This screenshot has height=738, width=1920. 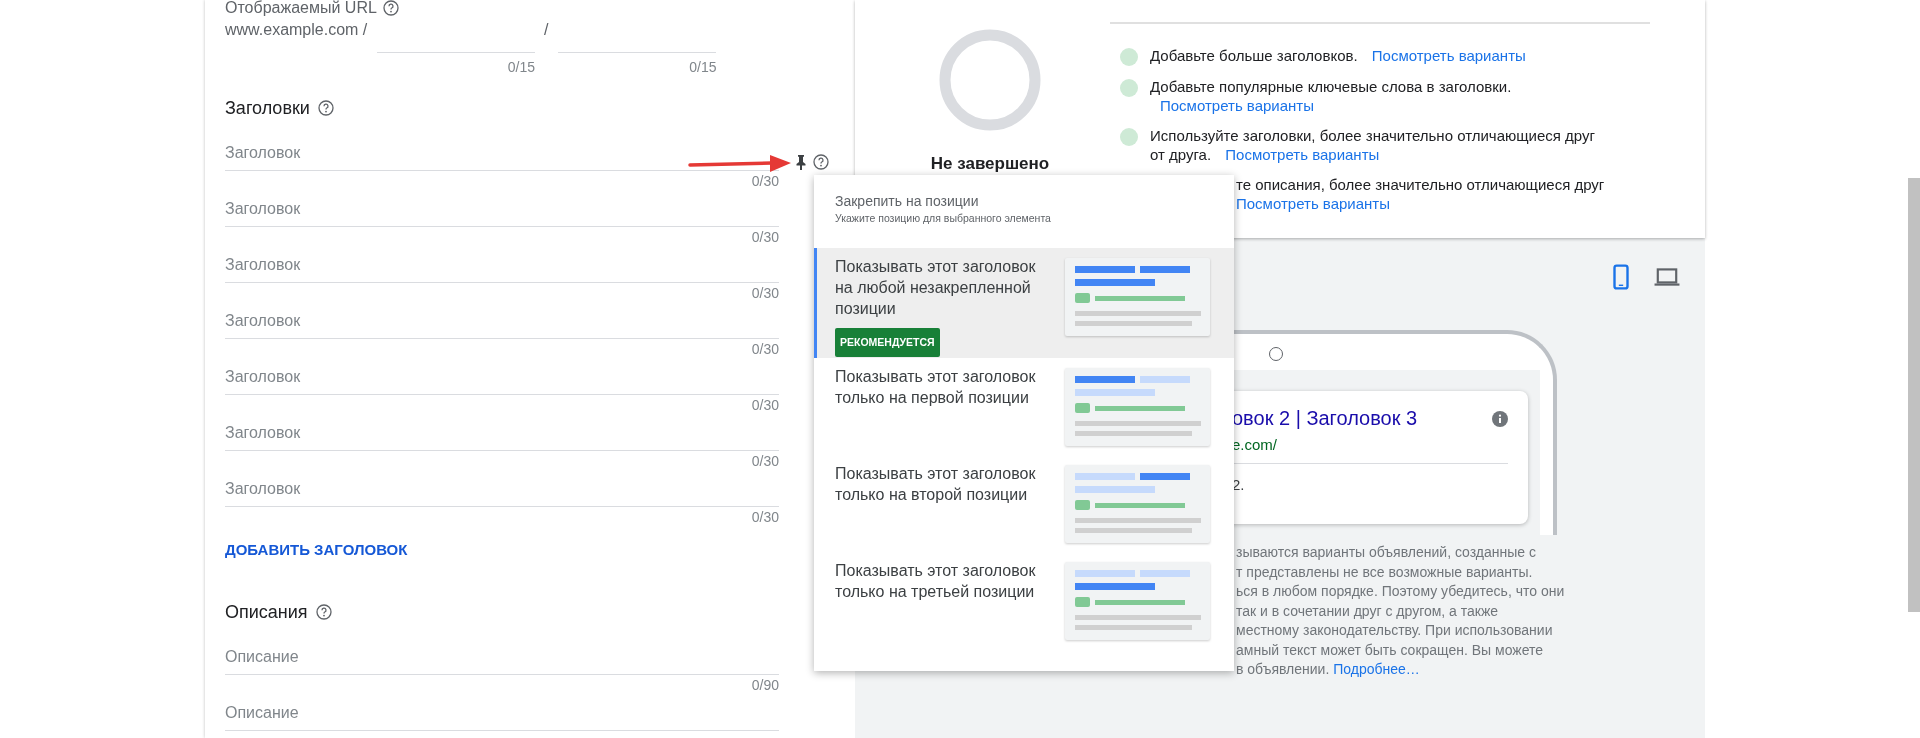 I want to click on domain-text: www.example.com /, so click(x=297, y=30).